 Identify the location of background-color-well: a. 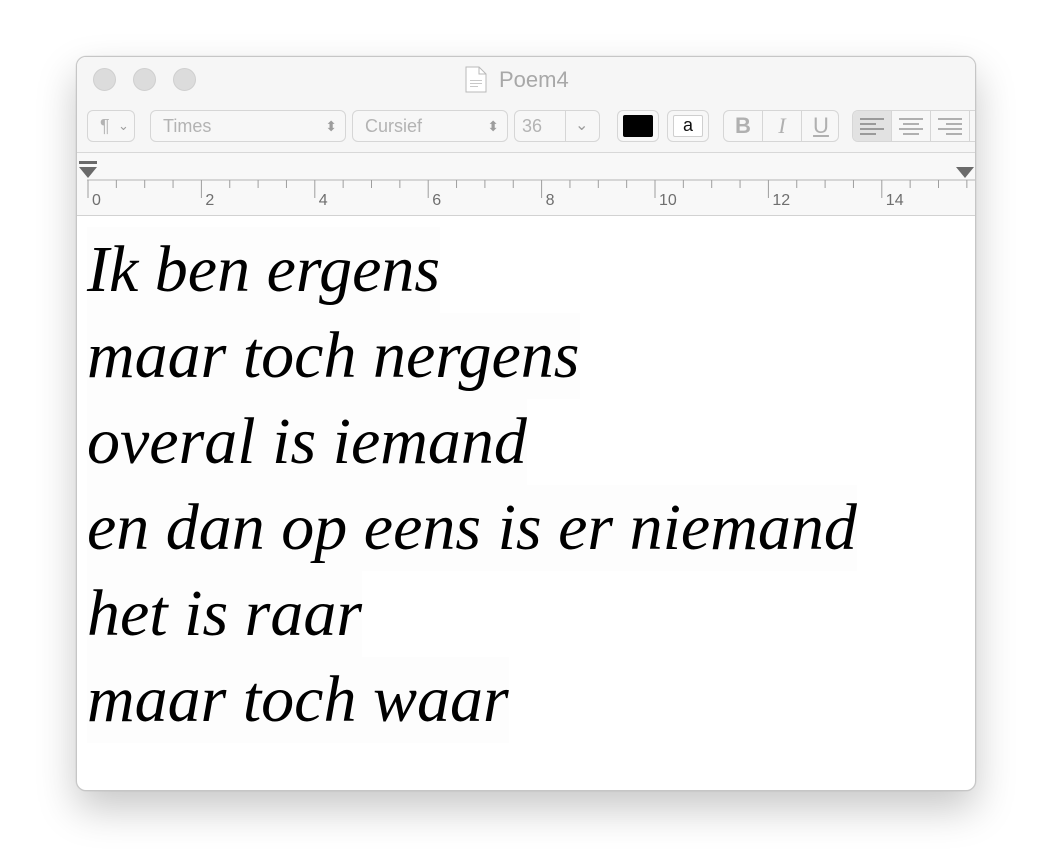
(688, 126).